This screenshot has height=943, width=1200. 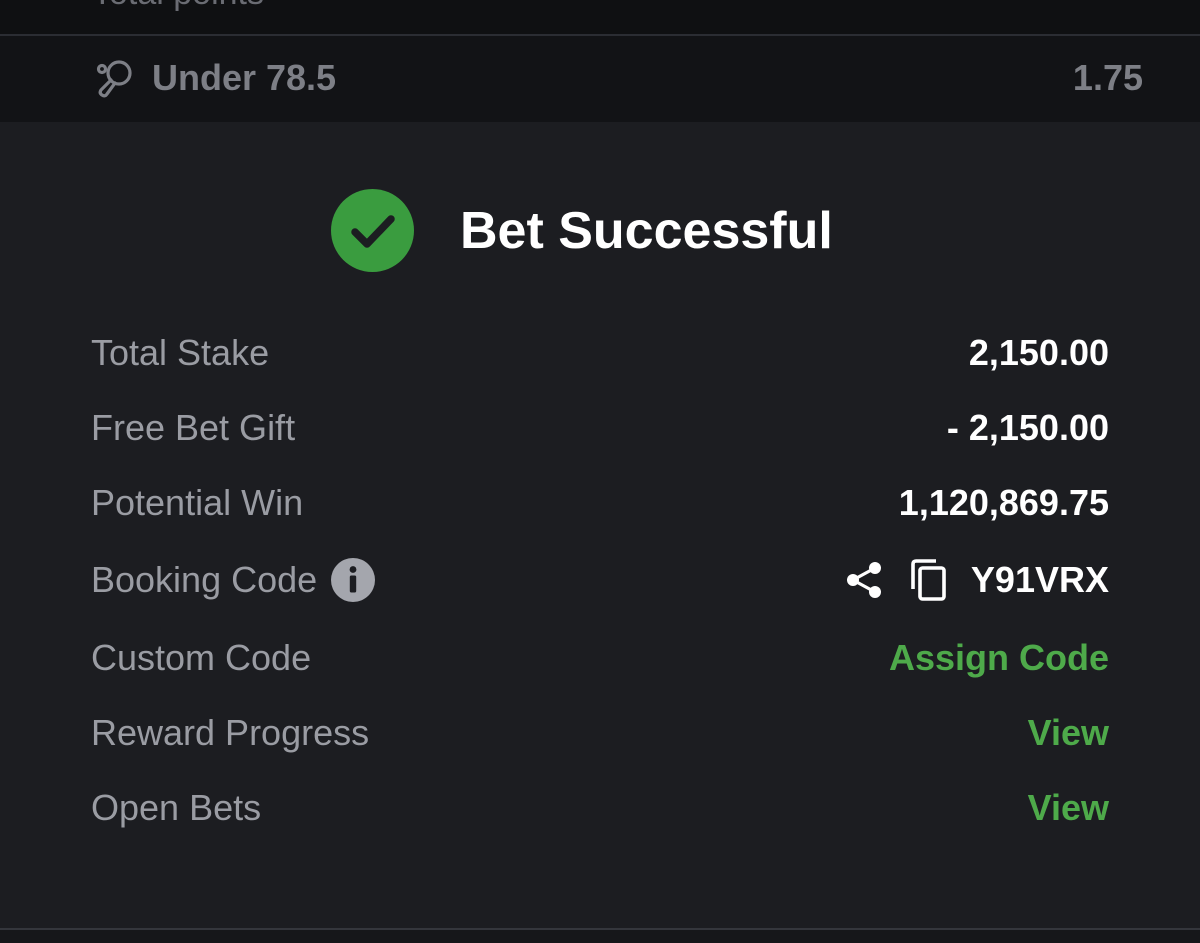 What do you see at coordinates (600, 936) in the screenshot?
I see `footer-edge` at bounding box center [600, 936].